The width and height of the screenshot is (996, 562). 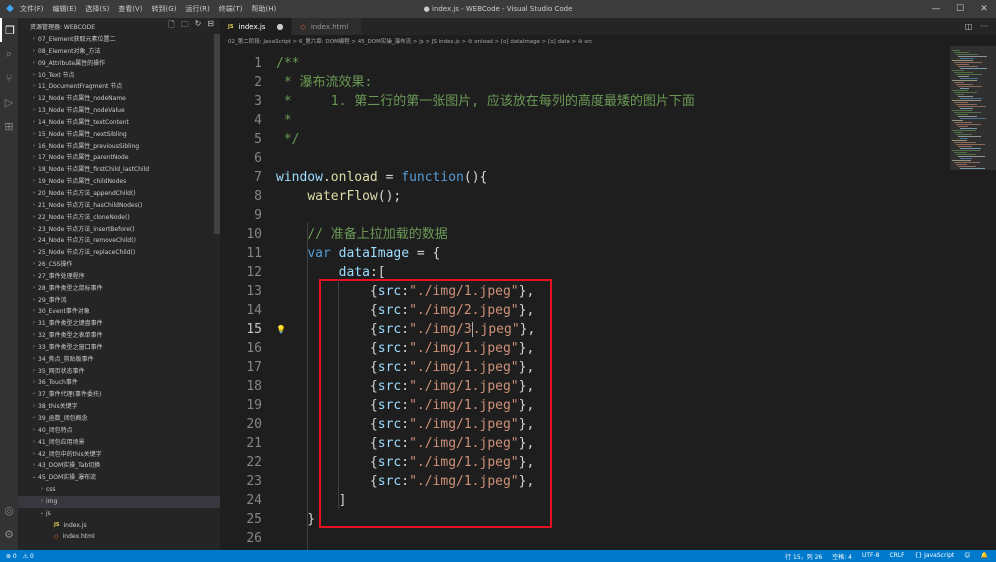 What do you see at coordinates (171, 26) in the screenshot?
I see `new-file-icon: 🗋` at bounding box center [171, 26].